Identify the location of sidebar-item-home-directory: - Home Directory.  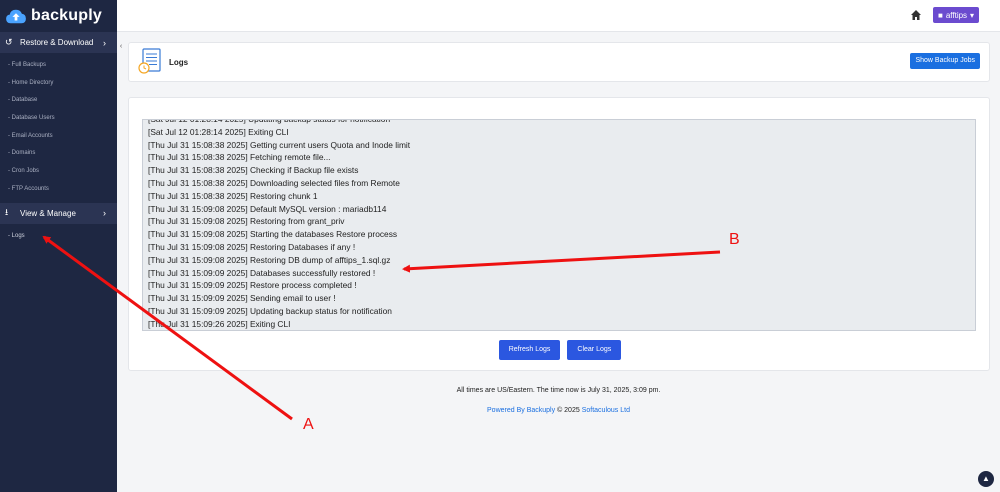
(58, 84).